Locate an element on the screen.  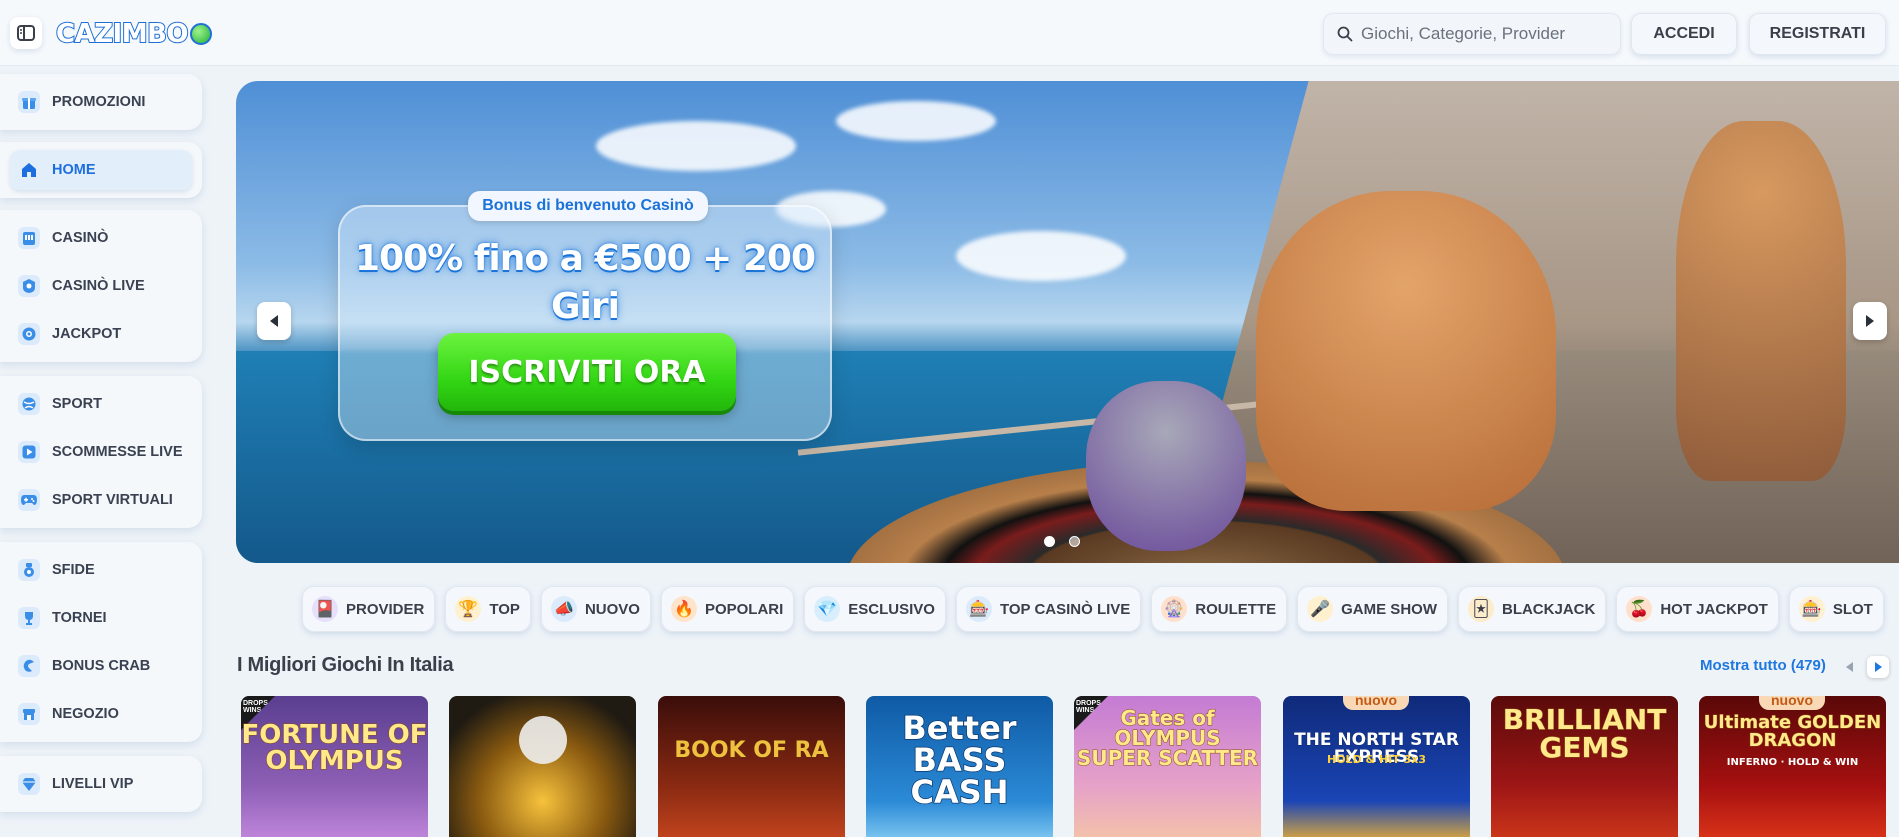
login-button: ACCEDI is located at coordinates (1684, 34).